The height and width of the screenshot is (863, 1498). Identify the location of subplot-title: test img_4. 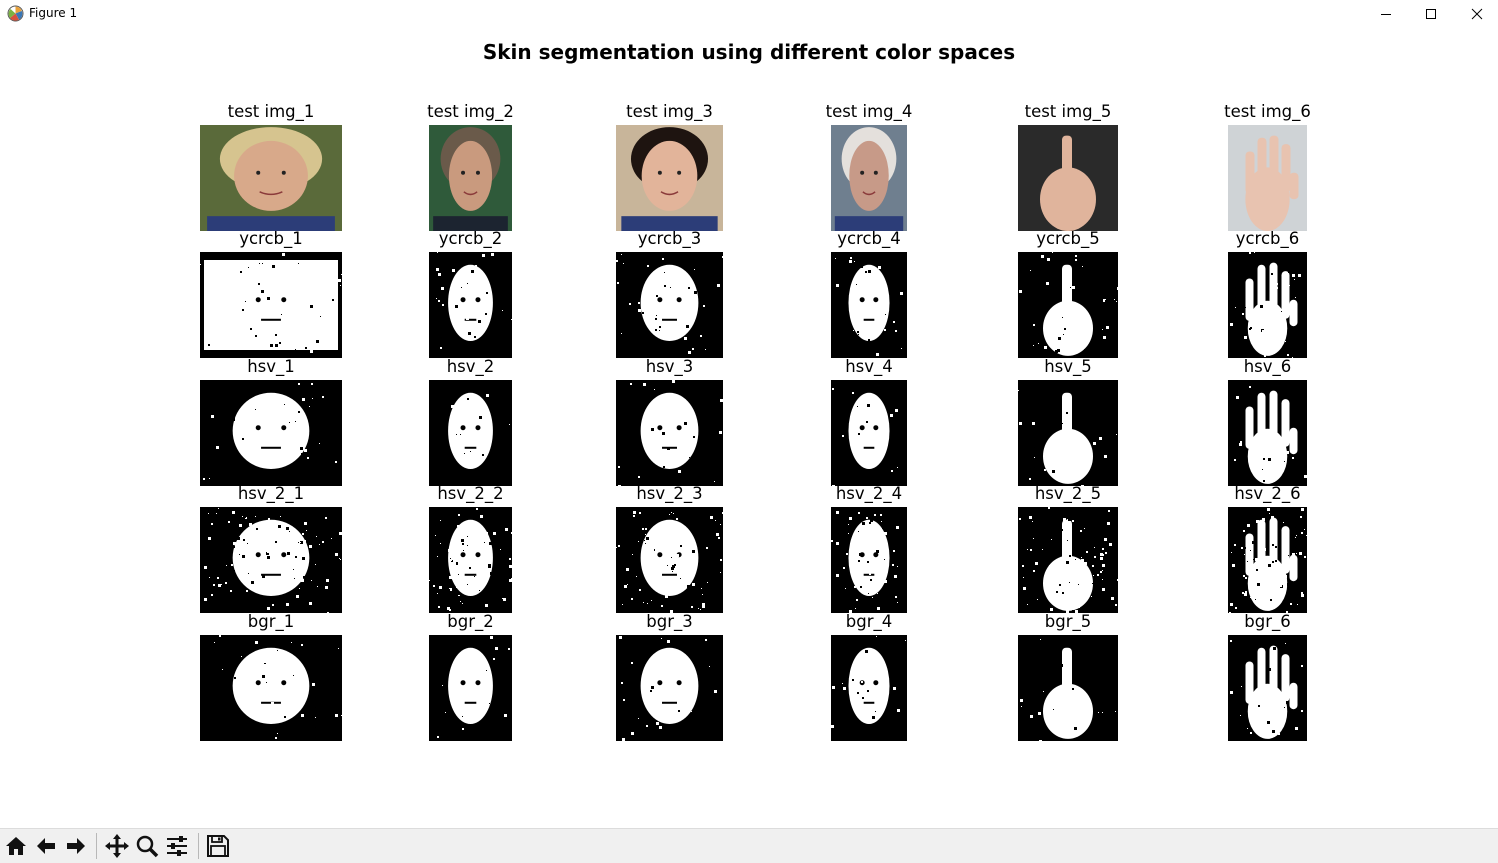
(869, 111).